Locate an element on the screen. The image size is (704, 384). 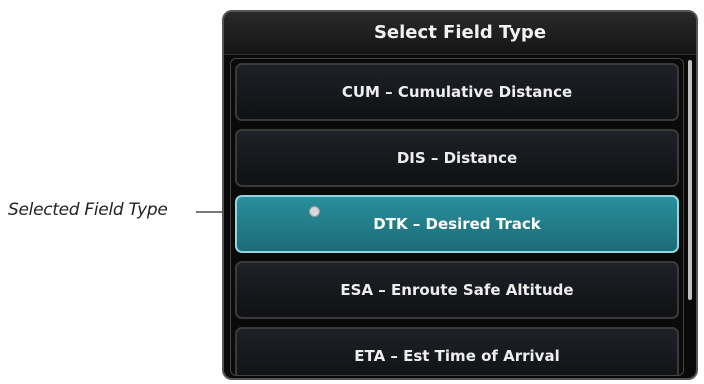
dialog-title: Select Field Type is located at coordinates (460, 33).